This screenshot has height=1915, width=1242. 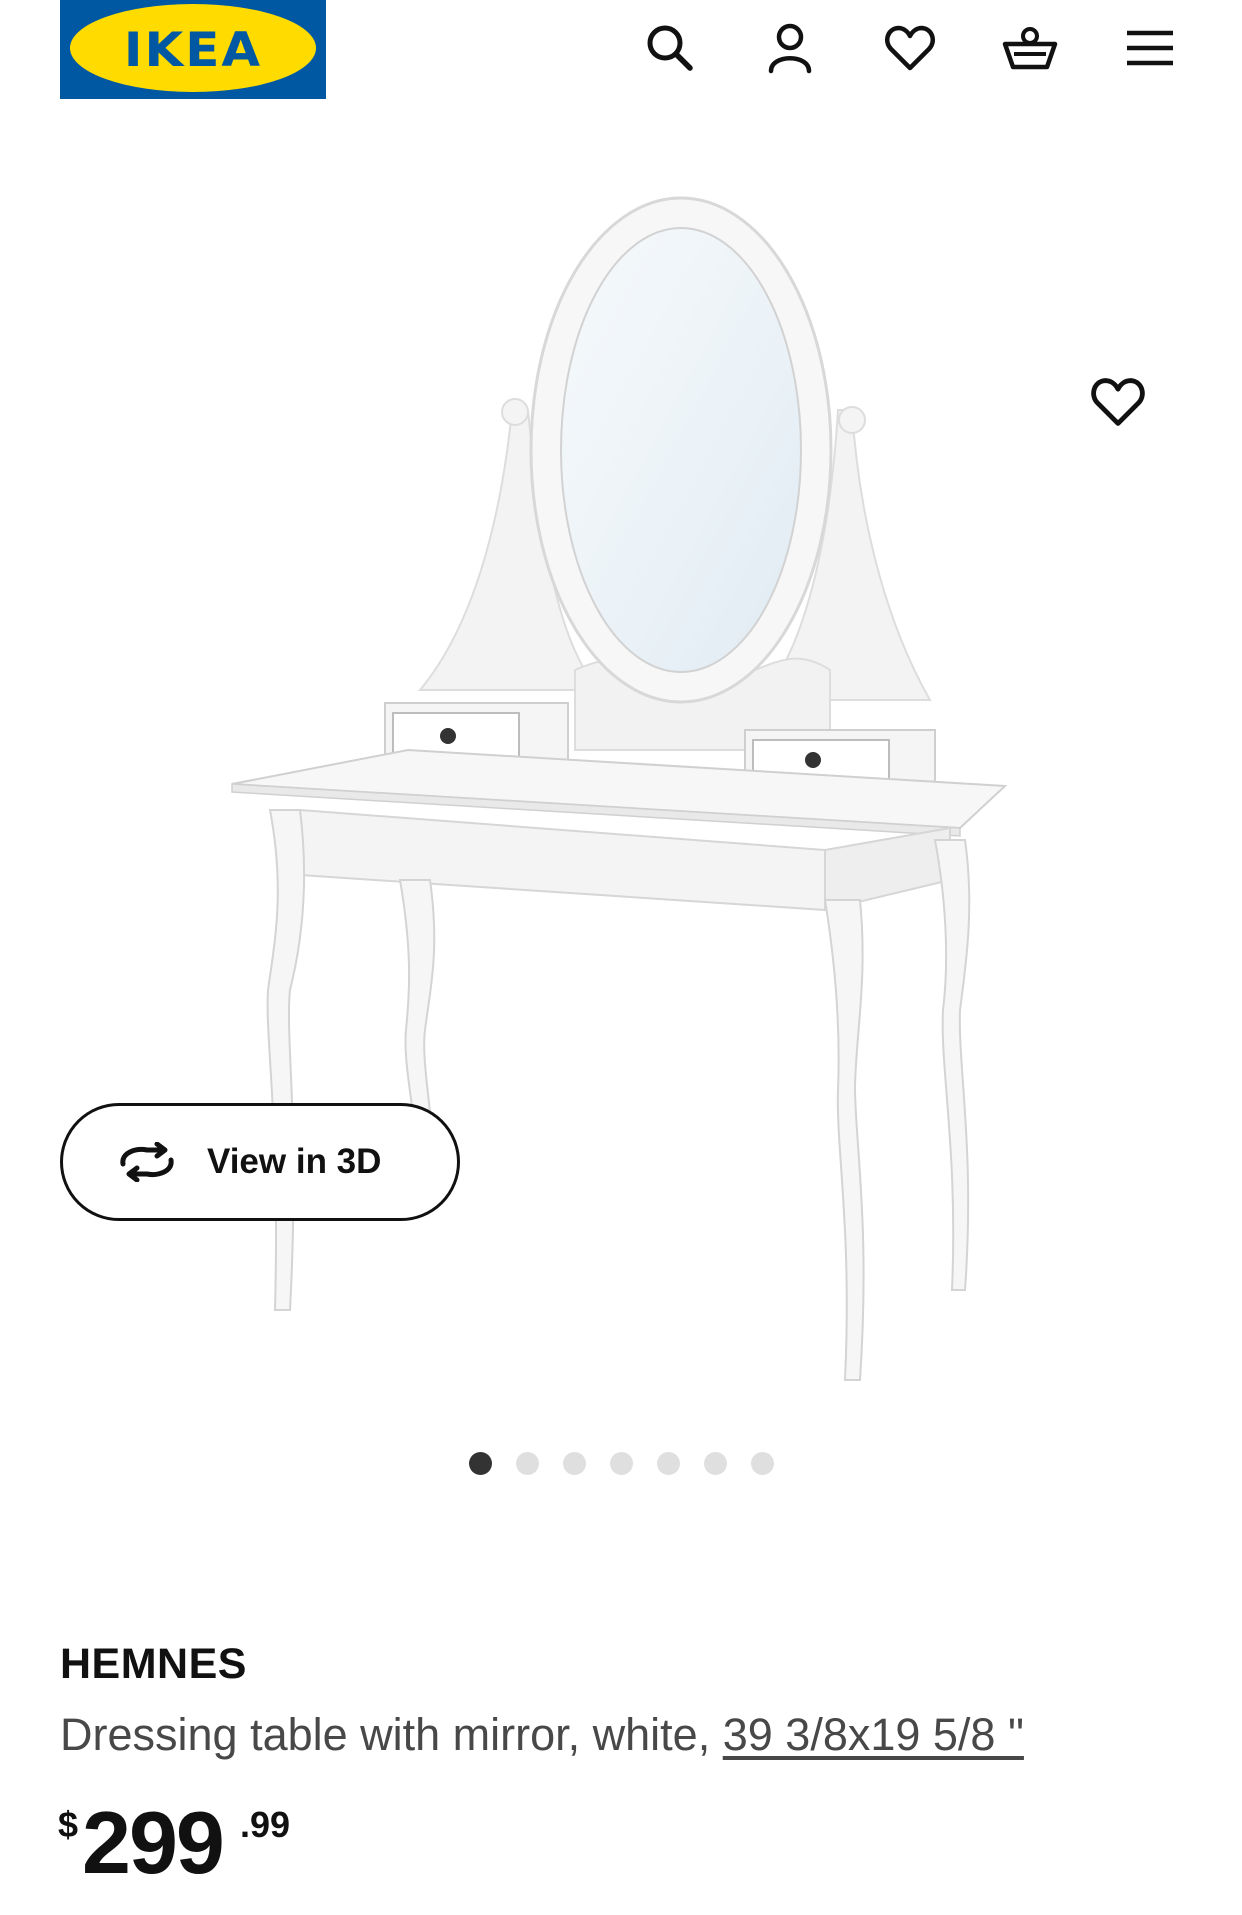 I want to click on view-in-3d-button: View in 3D, so click(x=260, y=1162).